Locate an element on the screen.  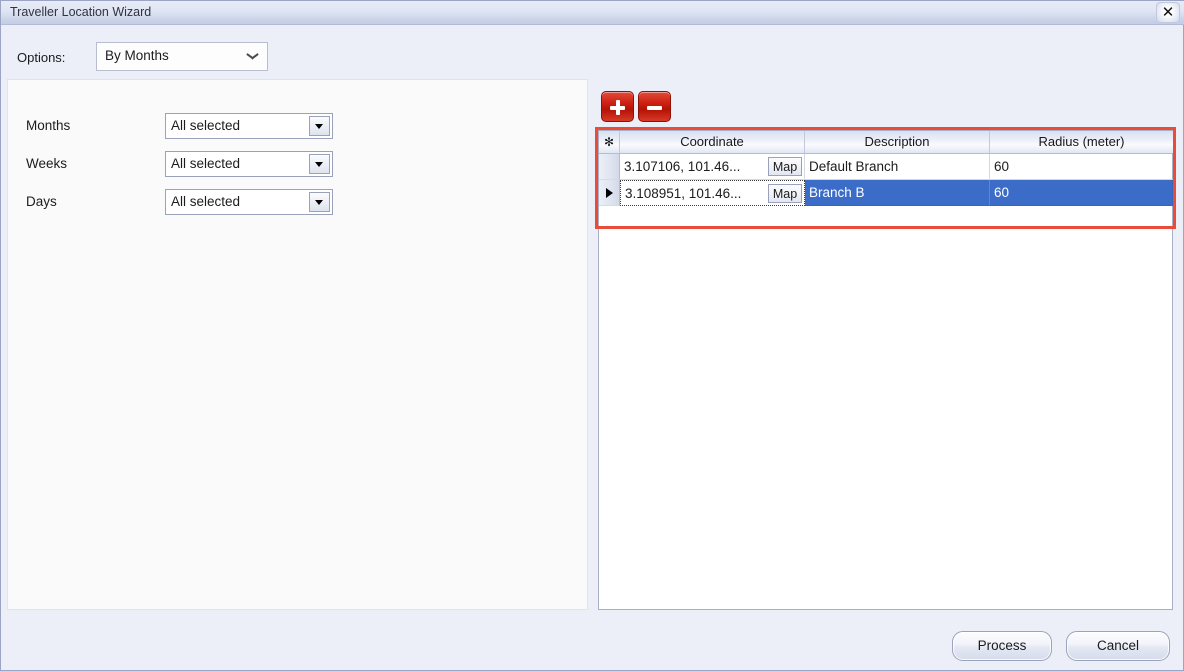
months-label: Months is located at coordinates (48, 125).